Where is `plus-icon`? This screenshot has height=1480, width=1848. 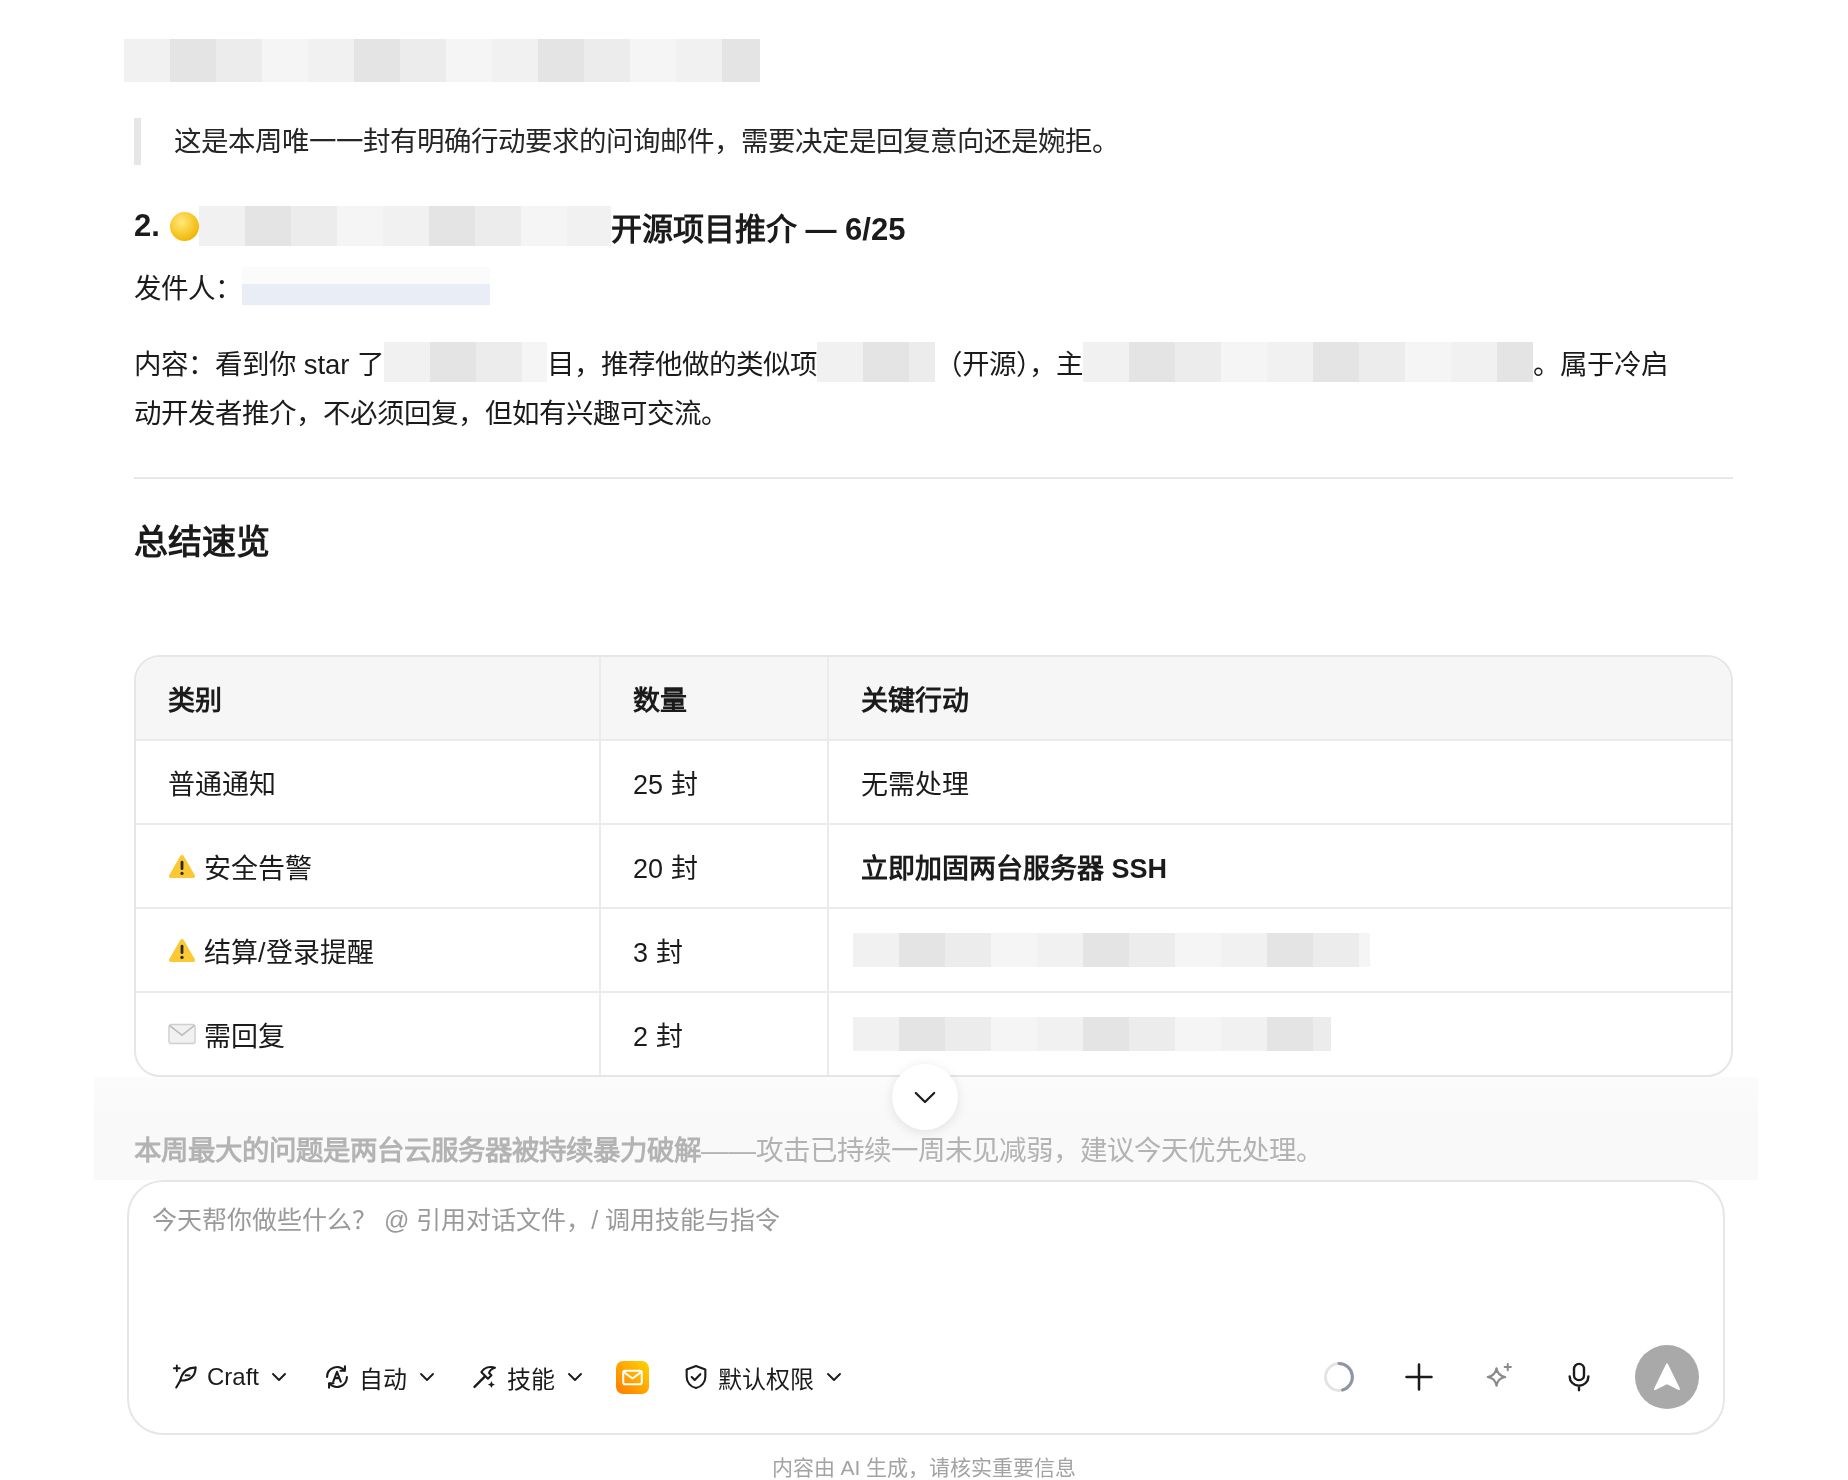
plus-icon is located at coordinates (1419, 1377).